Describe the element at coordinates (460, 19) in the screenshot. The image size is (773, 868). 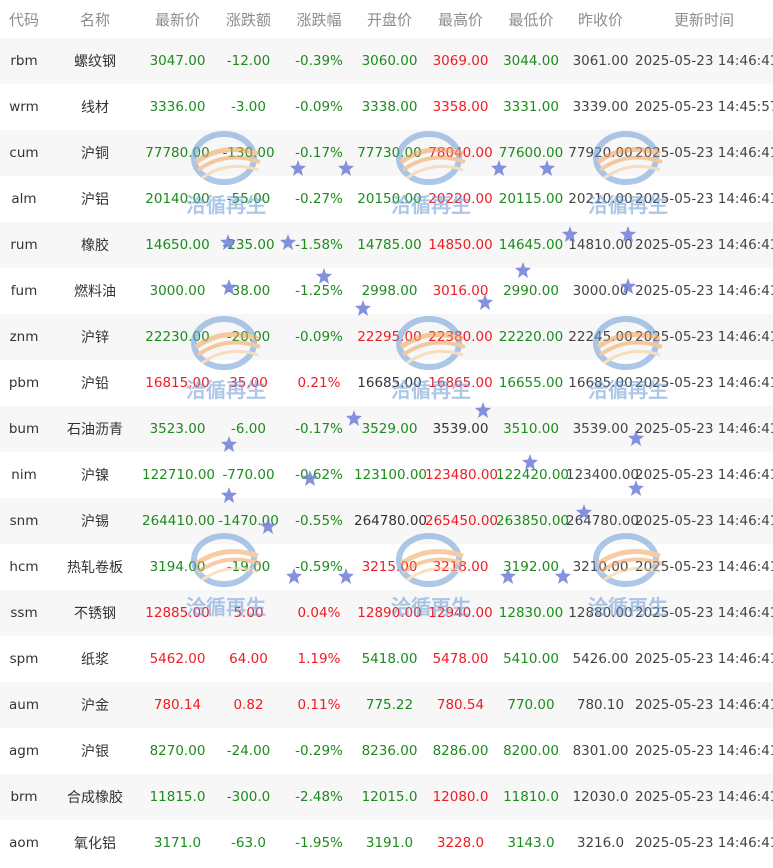
I see `header-high: 最高价` at that location.